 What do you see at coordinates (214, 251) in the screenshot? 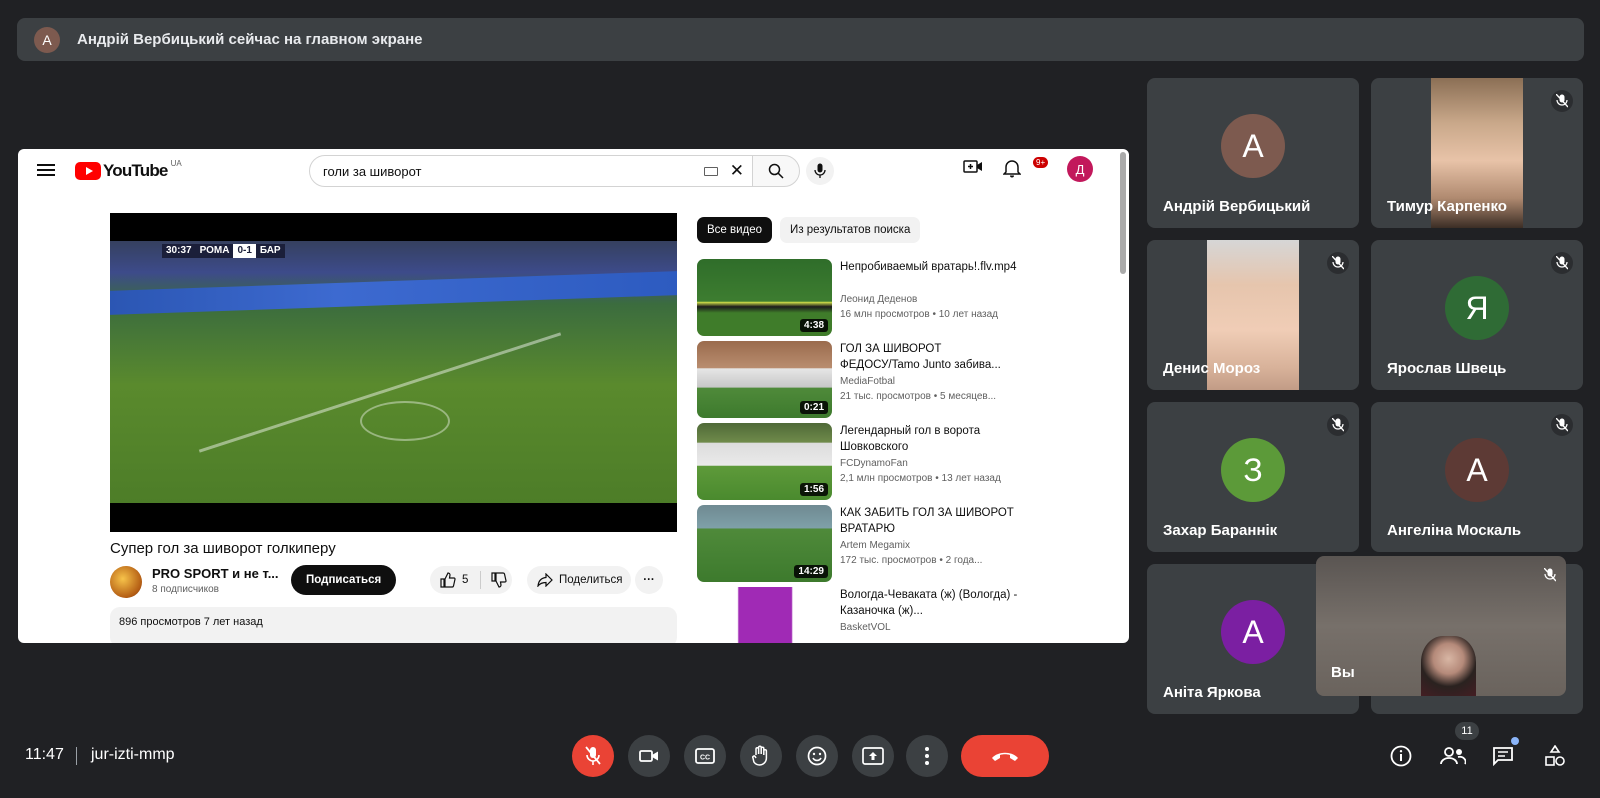
I see `score-home: РОМА` at bounding box center [214, 251].